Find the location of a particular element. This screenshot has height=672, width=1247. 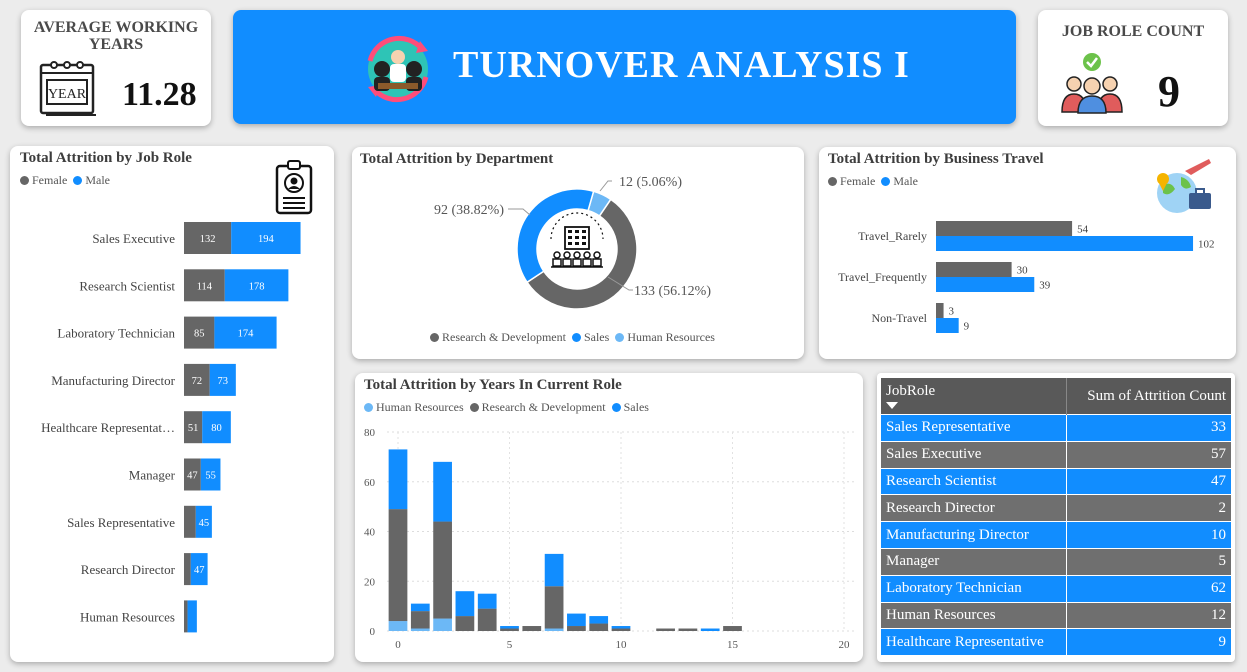

table-row: Human Resources 12 is located at coordinates (1056, 615).